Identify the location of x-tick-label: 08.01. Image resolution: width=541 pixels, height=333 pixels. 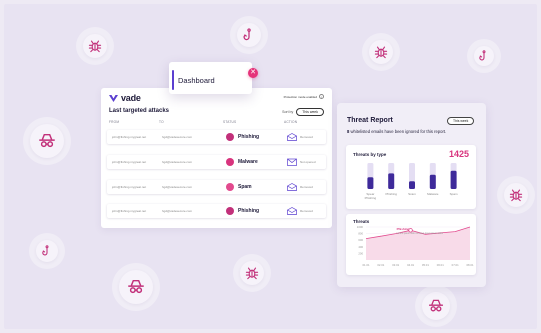
(470, 265).